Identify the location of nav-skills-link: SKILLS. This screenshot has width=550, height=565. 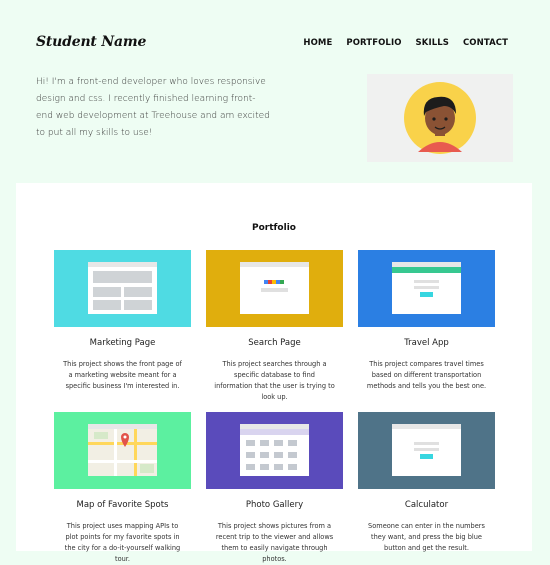
(432, 43).